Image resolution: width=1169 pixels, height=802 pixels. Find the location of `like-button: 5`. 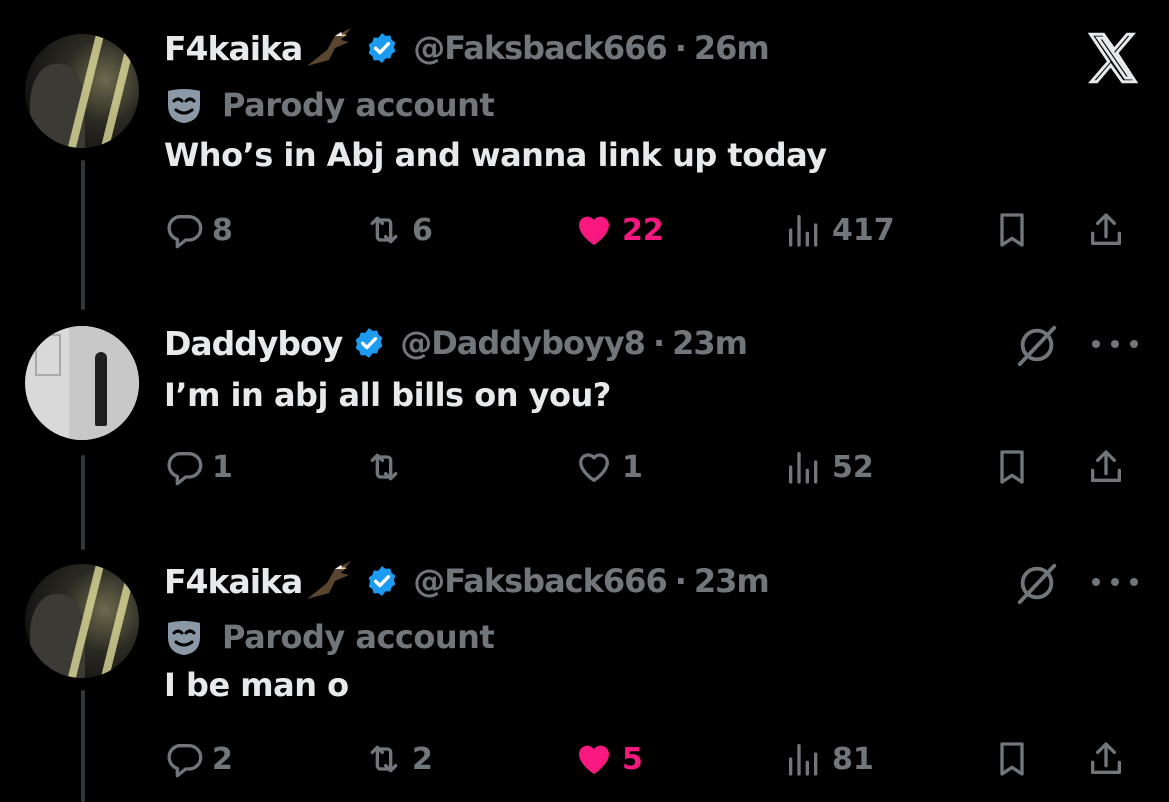

like-button: 5 is located at coordinates (608, 759).